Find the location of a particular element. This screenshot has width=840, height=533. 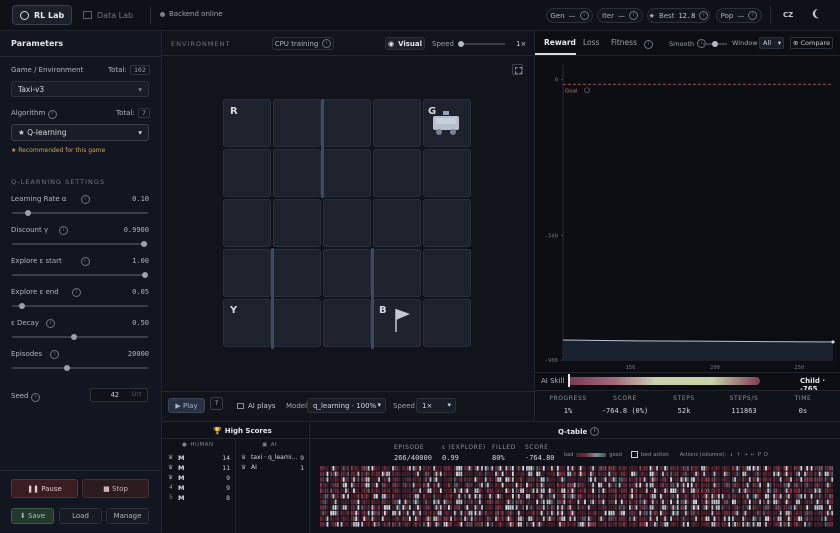

window-value: All is located at coordinates (767, 43).